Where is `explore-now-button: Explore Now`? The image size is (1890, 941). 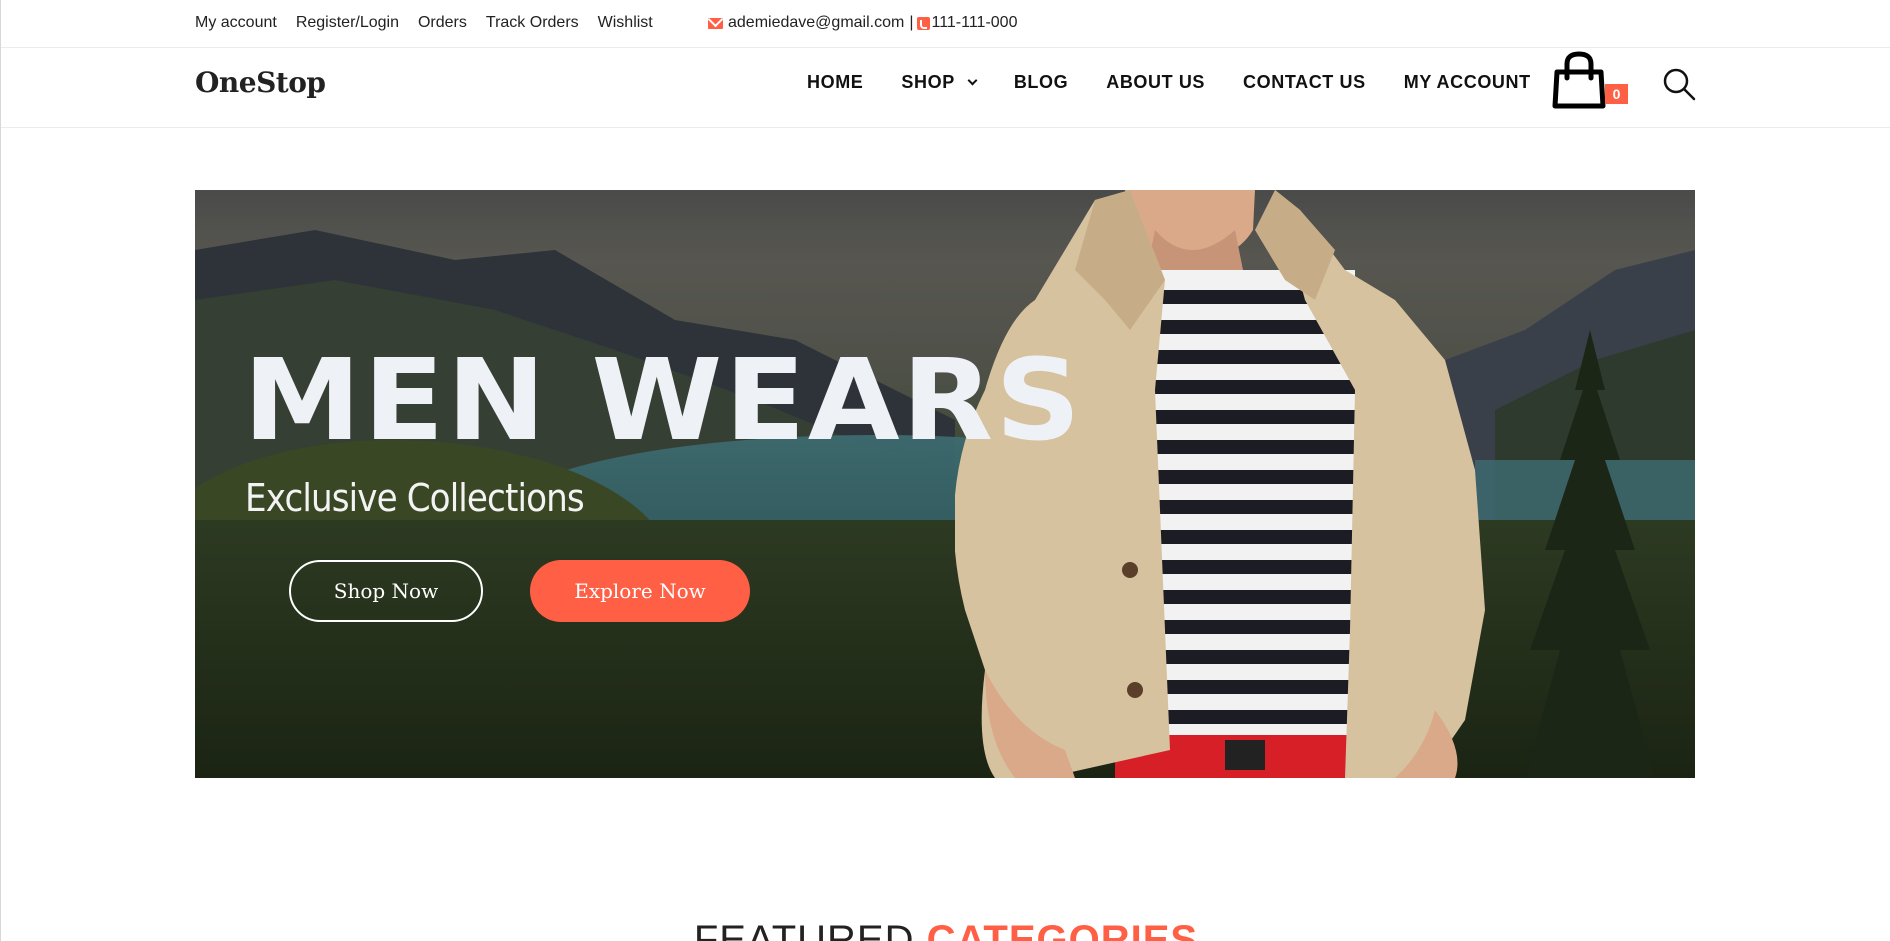 explore-now-button: Explore Now is located at coordinates (640, 591).